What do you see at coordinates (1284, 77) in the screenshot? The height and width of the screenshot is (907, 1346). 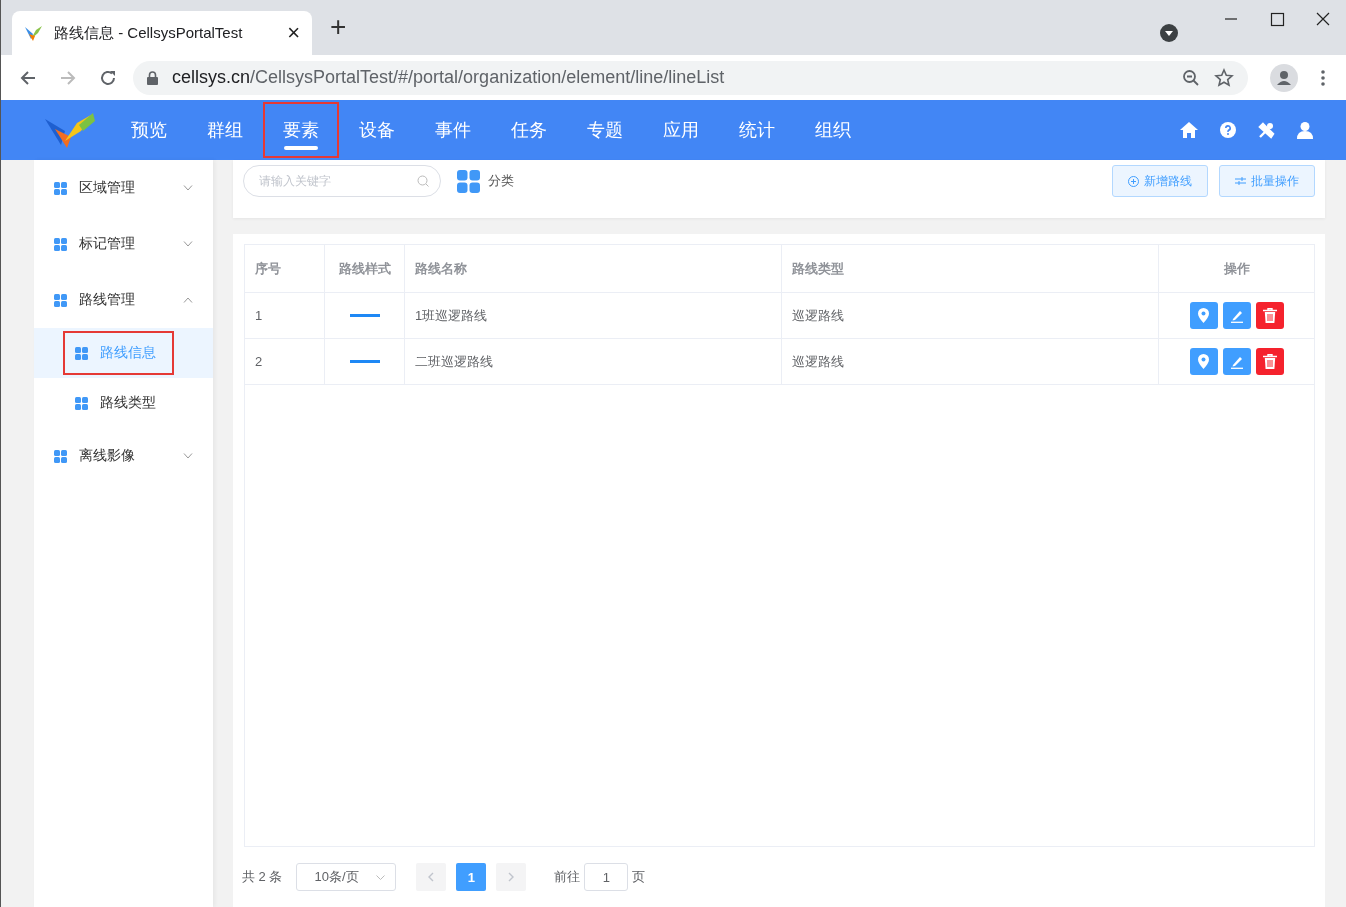 I see `profile-icon` at bounding box center [1284, 77].